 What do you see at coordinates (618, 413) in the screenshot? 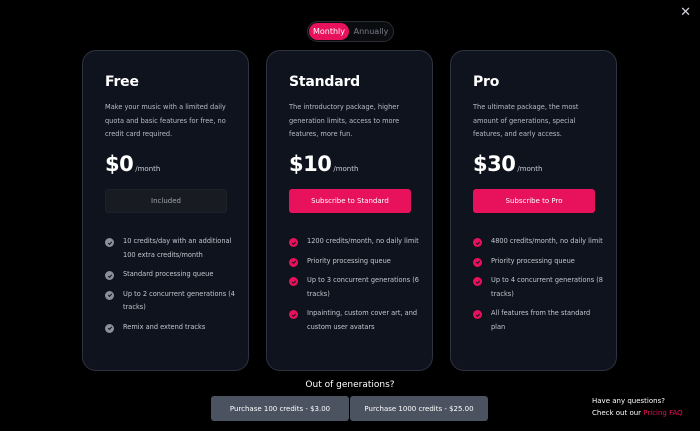
I see `faq-prefix: Check out our` at bounding box center [618, 413].